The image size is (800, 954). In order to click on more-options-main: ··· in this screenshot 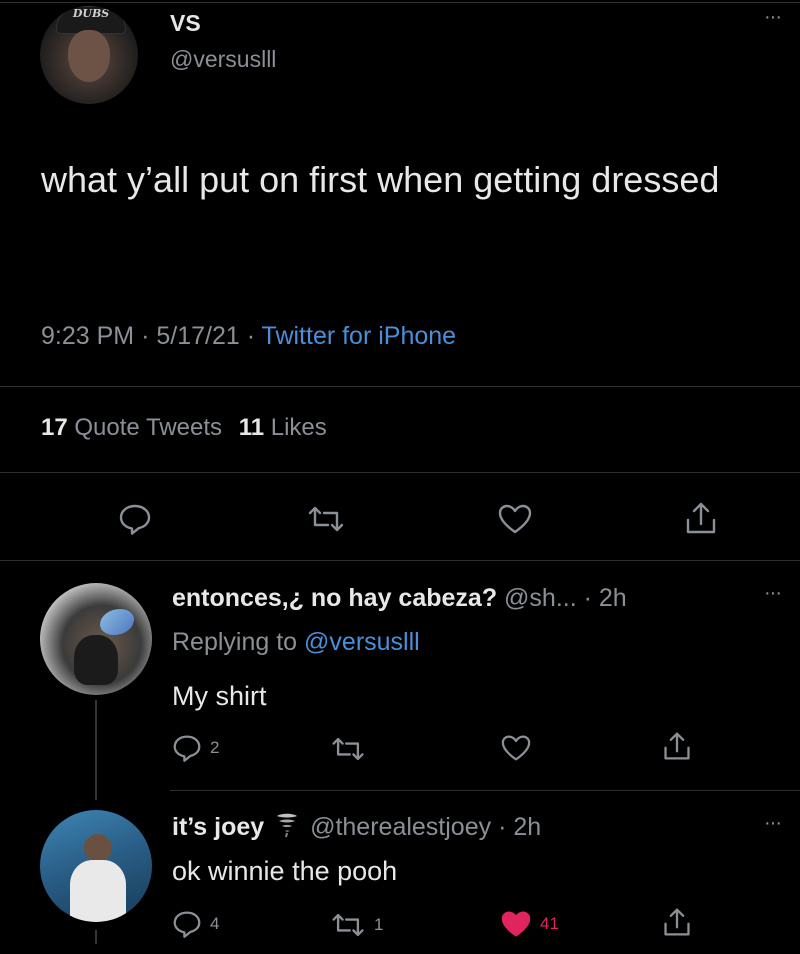, I will do `click(773, 17)`.